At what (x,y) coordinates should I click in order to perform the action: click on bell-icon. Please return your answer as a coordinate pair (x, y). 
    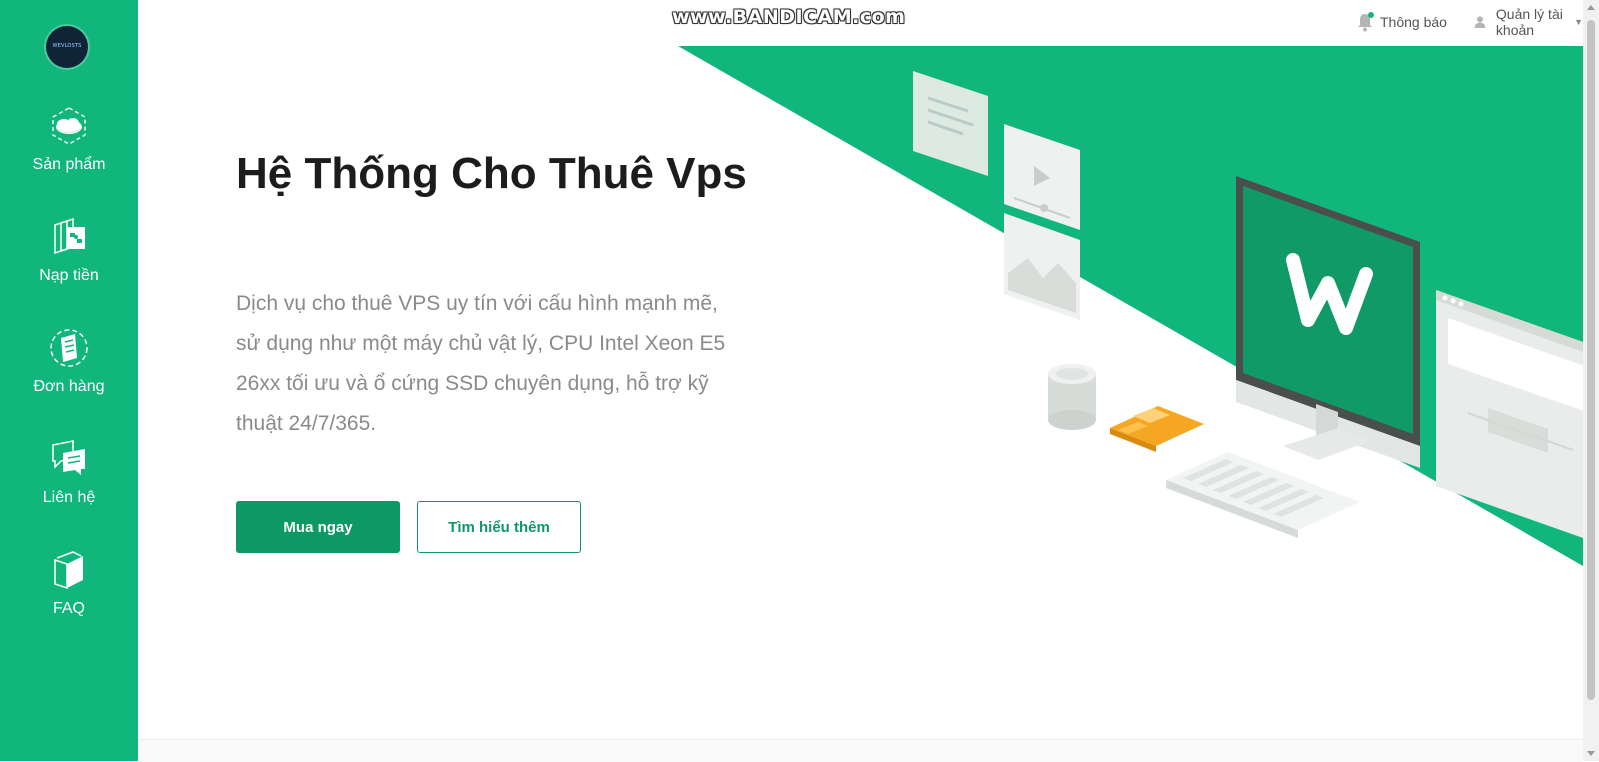
    Looking at the image, I should click on (1366, 22).